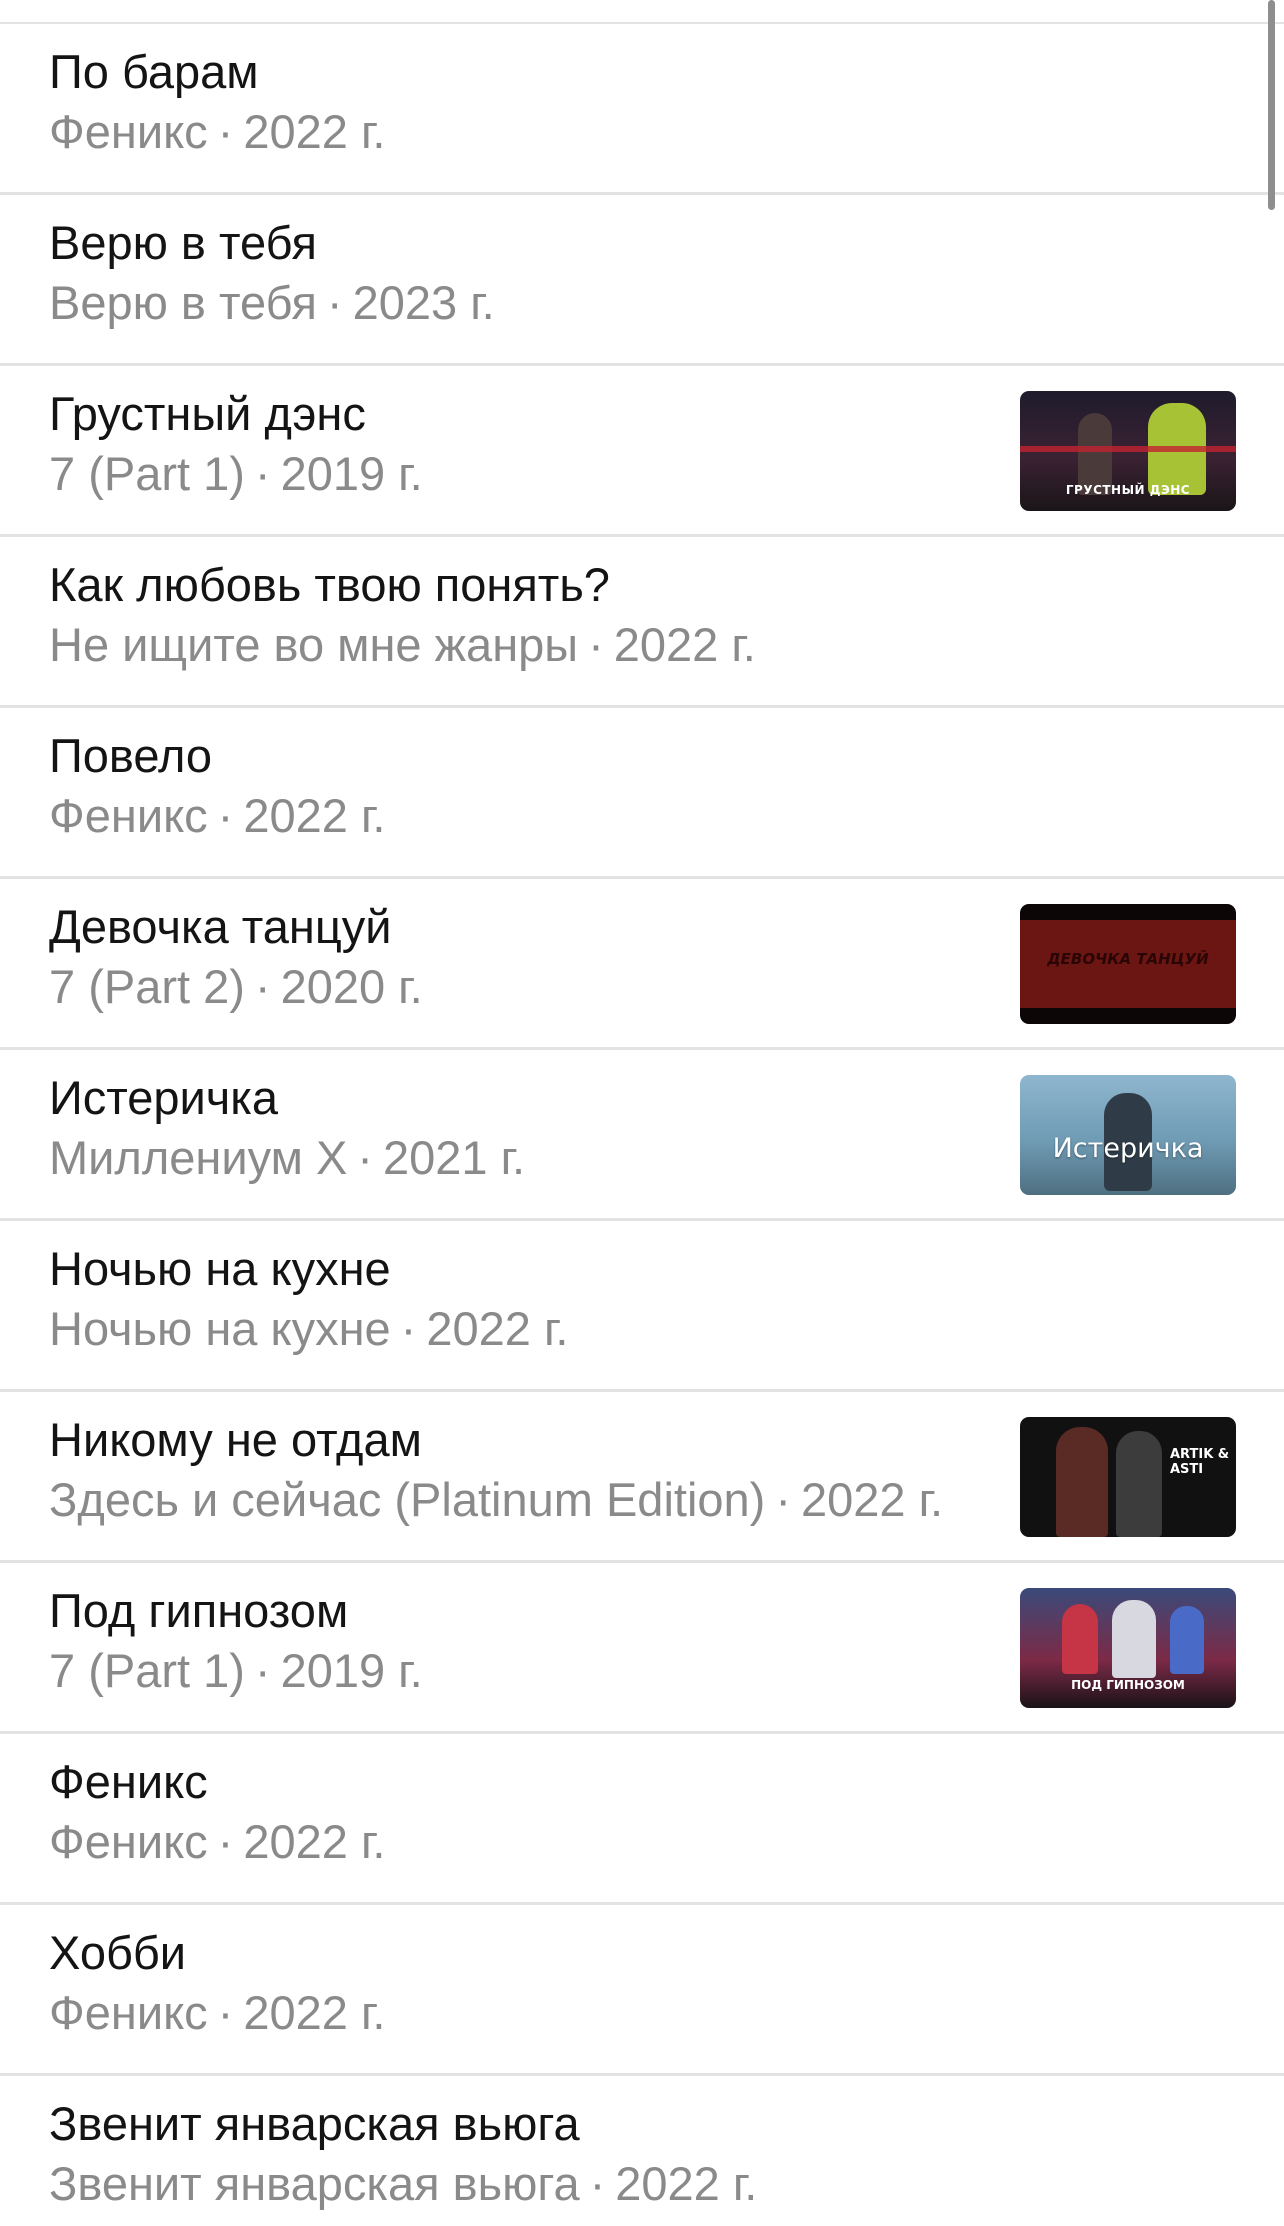  What do you see at coordinates (183, 302) in the screenshot?
I see `album-name: Верю в тебя` at bounding box center [183, 302].